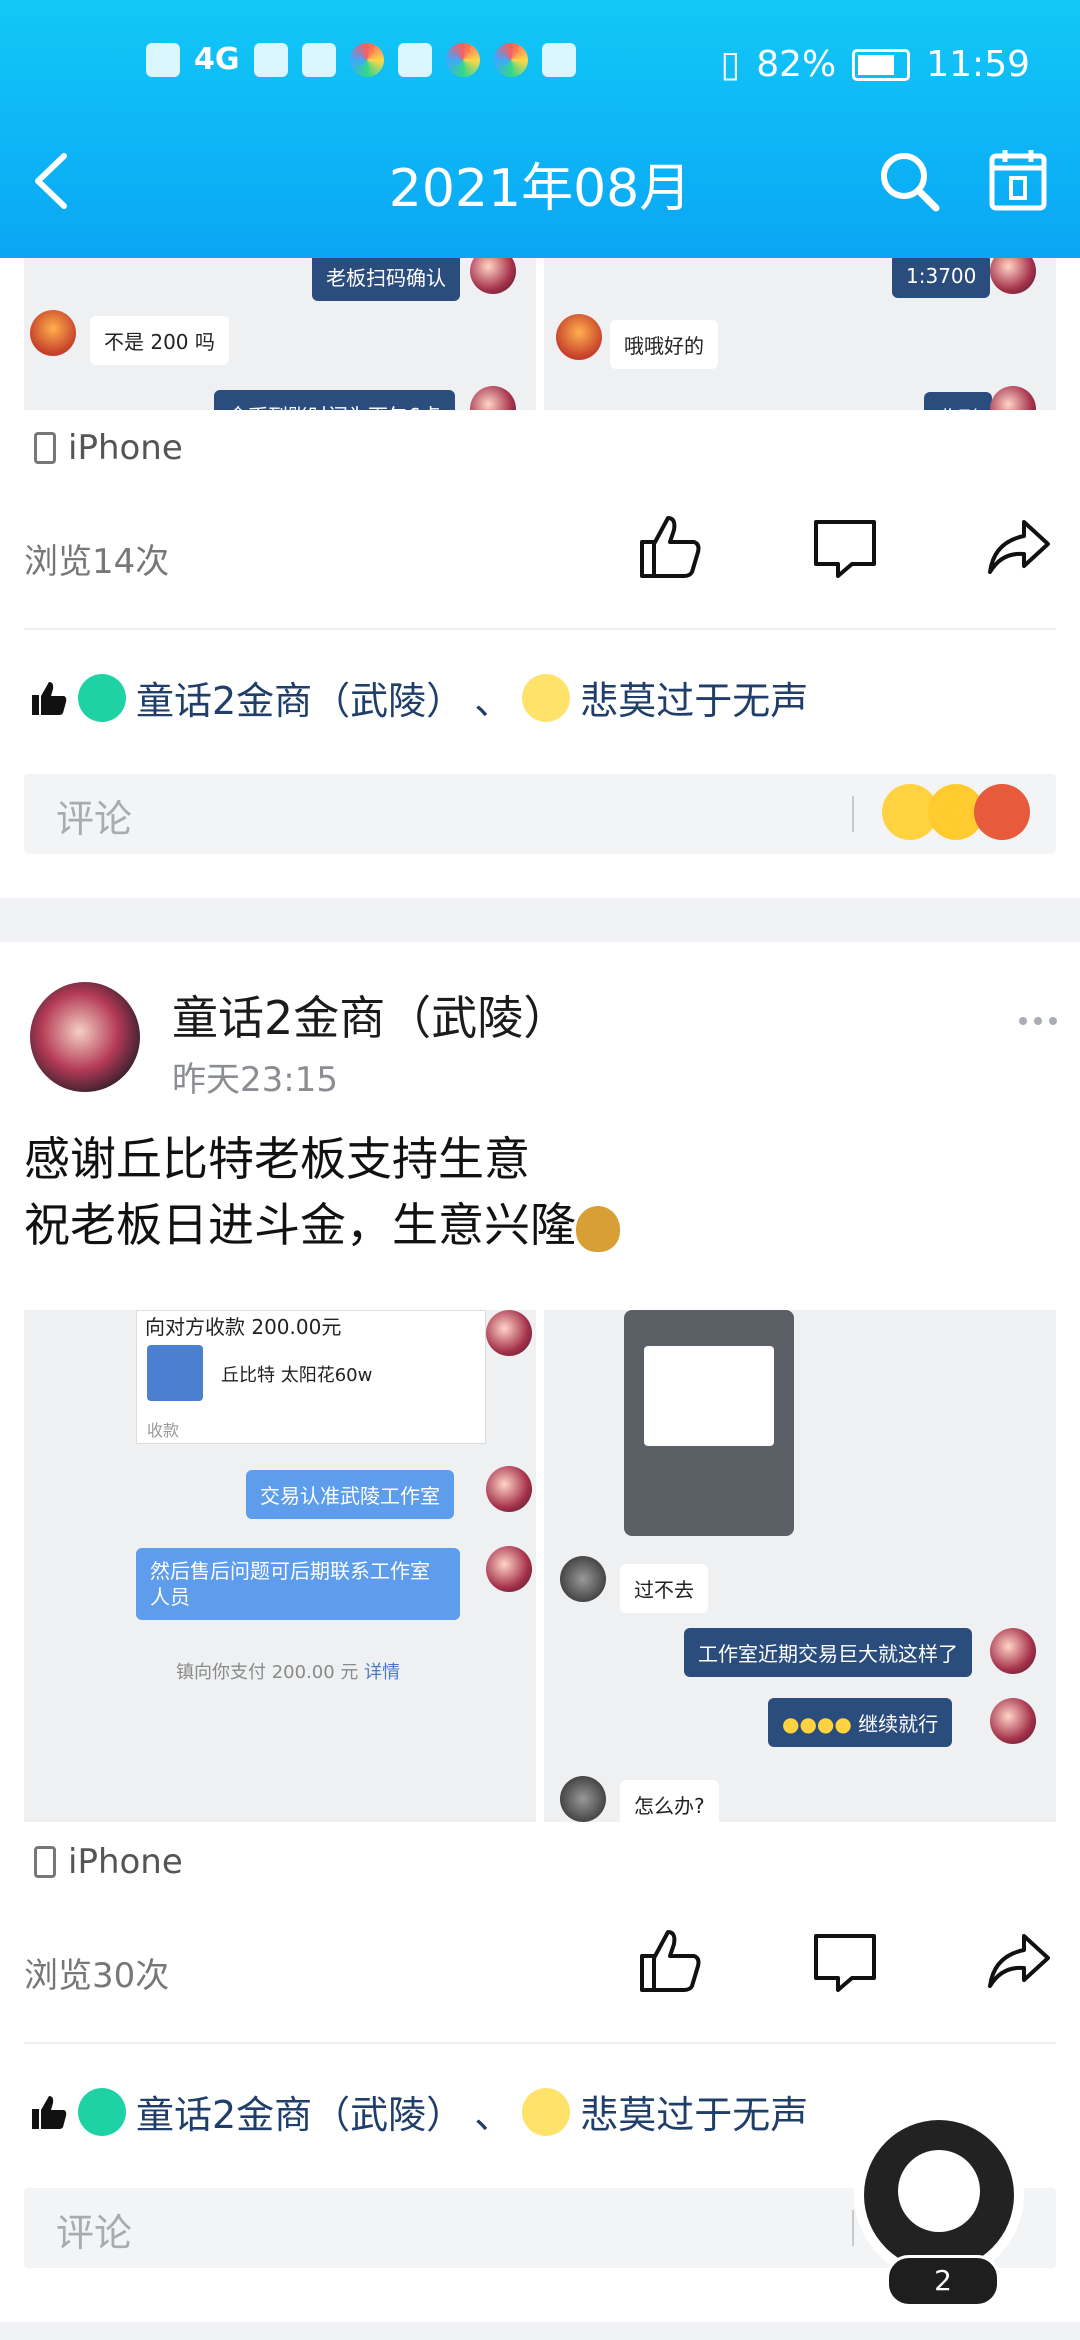 The width and height of the screenshot is (1080, 2340). Describe the element at coordinates (297, 1375) in the screenshot. I see `transfer-name: 丘比特 太阳花60w` at that location.